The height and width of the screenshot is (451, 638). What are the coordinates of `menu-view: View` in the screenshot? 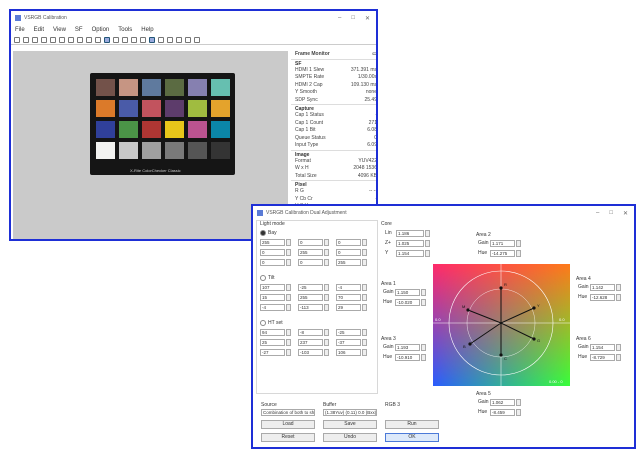 It's located at (59, 30).